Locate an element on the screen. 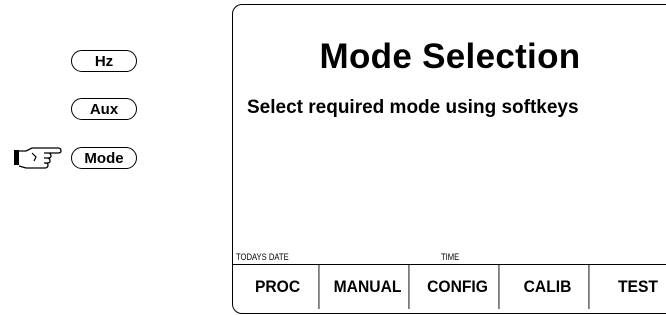 The height and width of the screenshot is (315, 666). aux-key-label: Aux is located at coordinates (104, 109).